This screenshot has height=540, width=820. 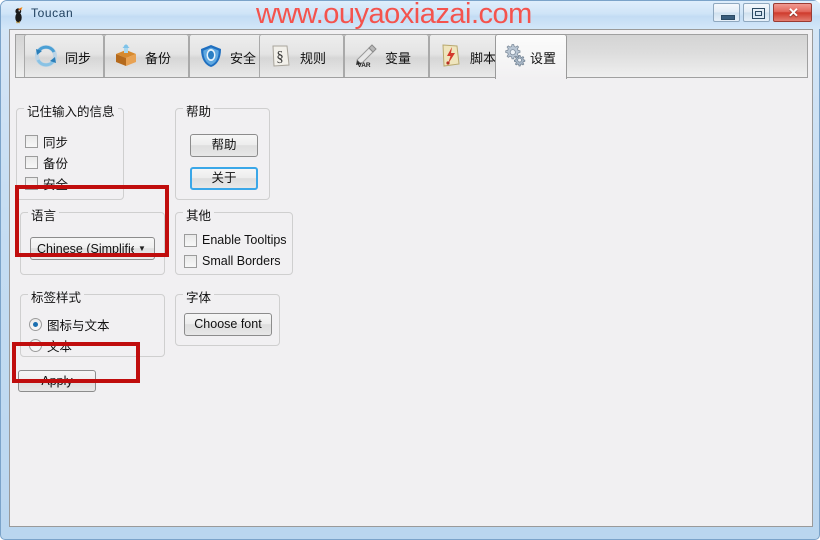 I want to click on shield-icon, so click(x=211, y=56).